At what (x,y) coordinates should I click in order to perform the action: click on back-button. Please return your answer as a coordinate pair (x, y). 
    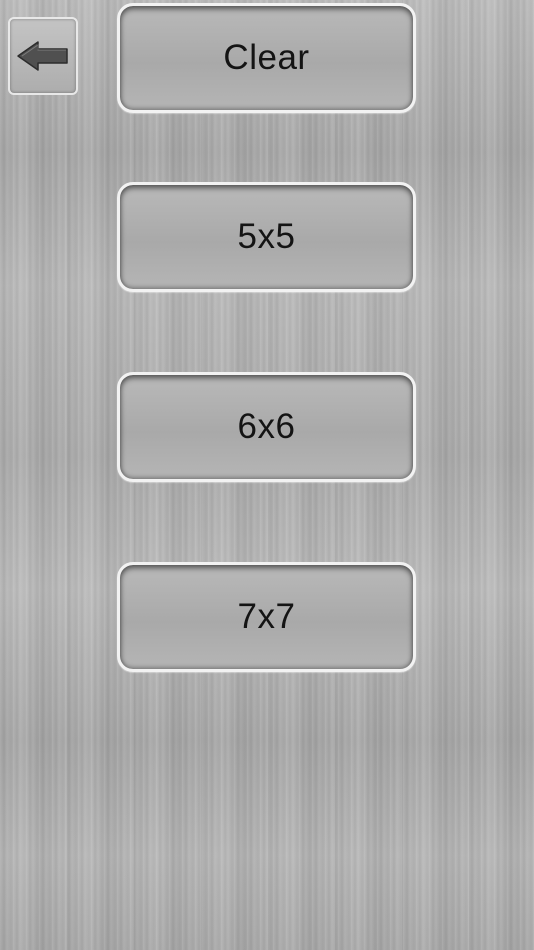
    Looking at the image, I should click on (43, 56).